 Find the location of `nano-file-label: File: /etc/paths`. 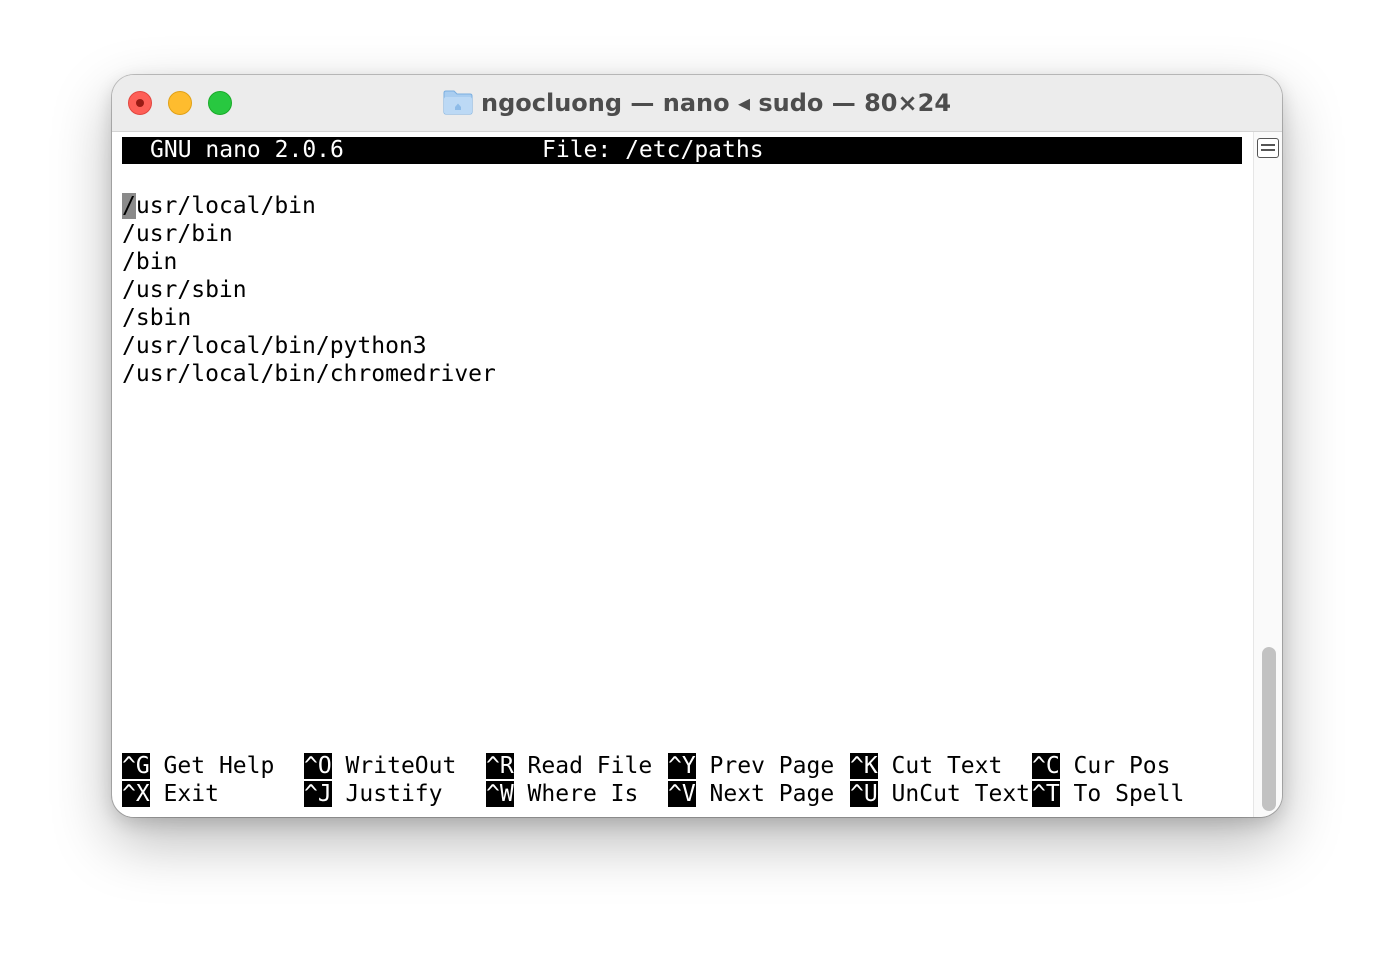

nano-file-label: File: /etc/paths is located at coordinates (653, 150).